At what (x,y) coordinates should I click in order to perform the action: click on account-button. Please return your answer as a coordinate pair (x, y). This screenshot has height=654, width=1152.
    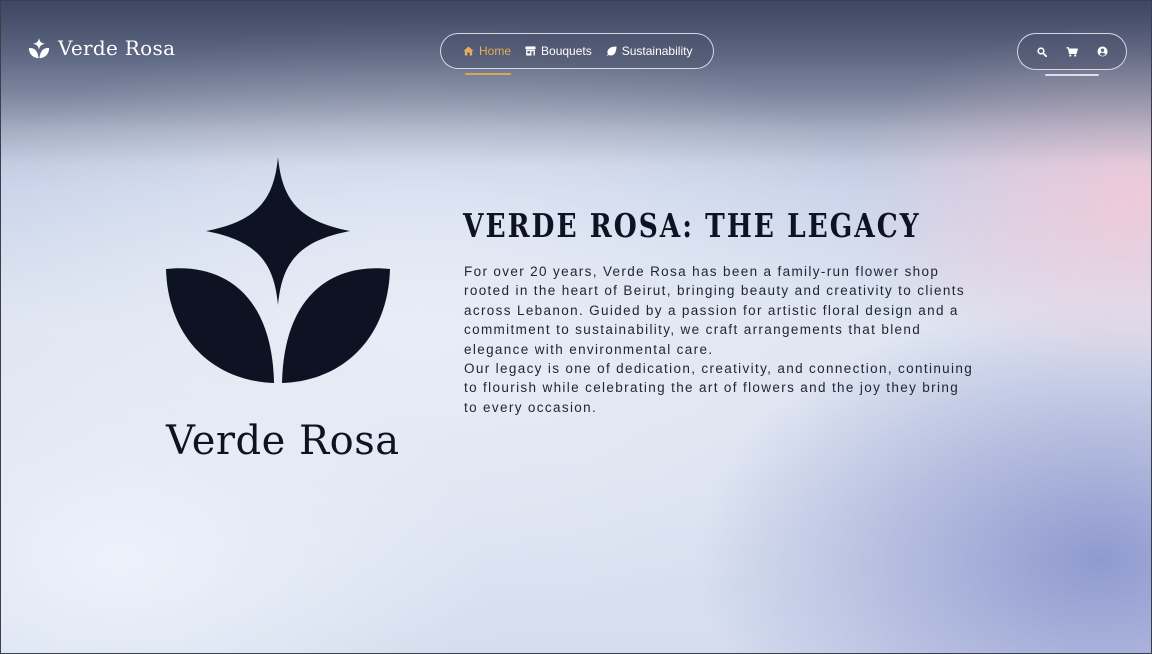
    Looking at the image, I should click on (1102, 52).